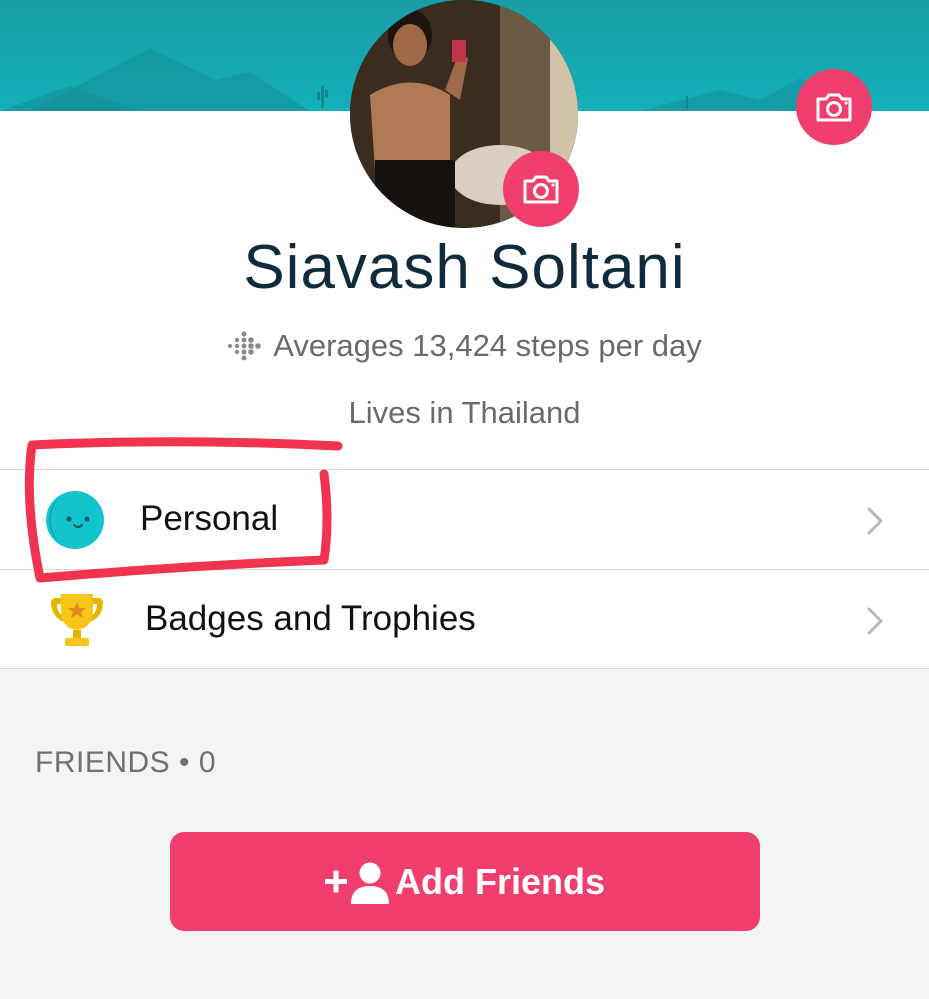 The height and width of the screenshot is (999, 929). What do you see at coordinates (245, 346) in the screenshot?
I see `fitbit-dots-icon` at bounding box center [245, 346].